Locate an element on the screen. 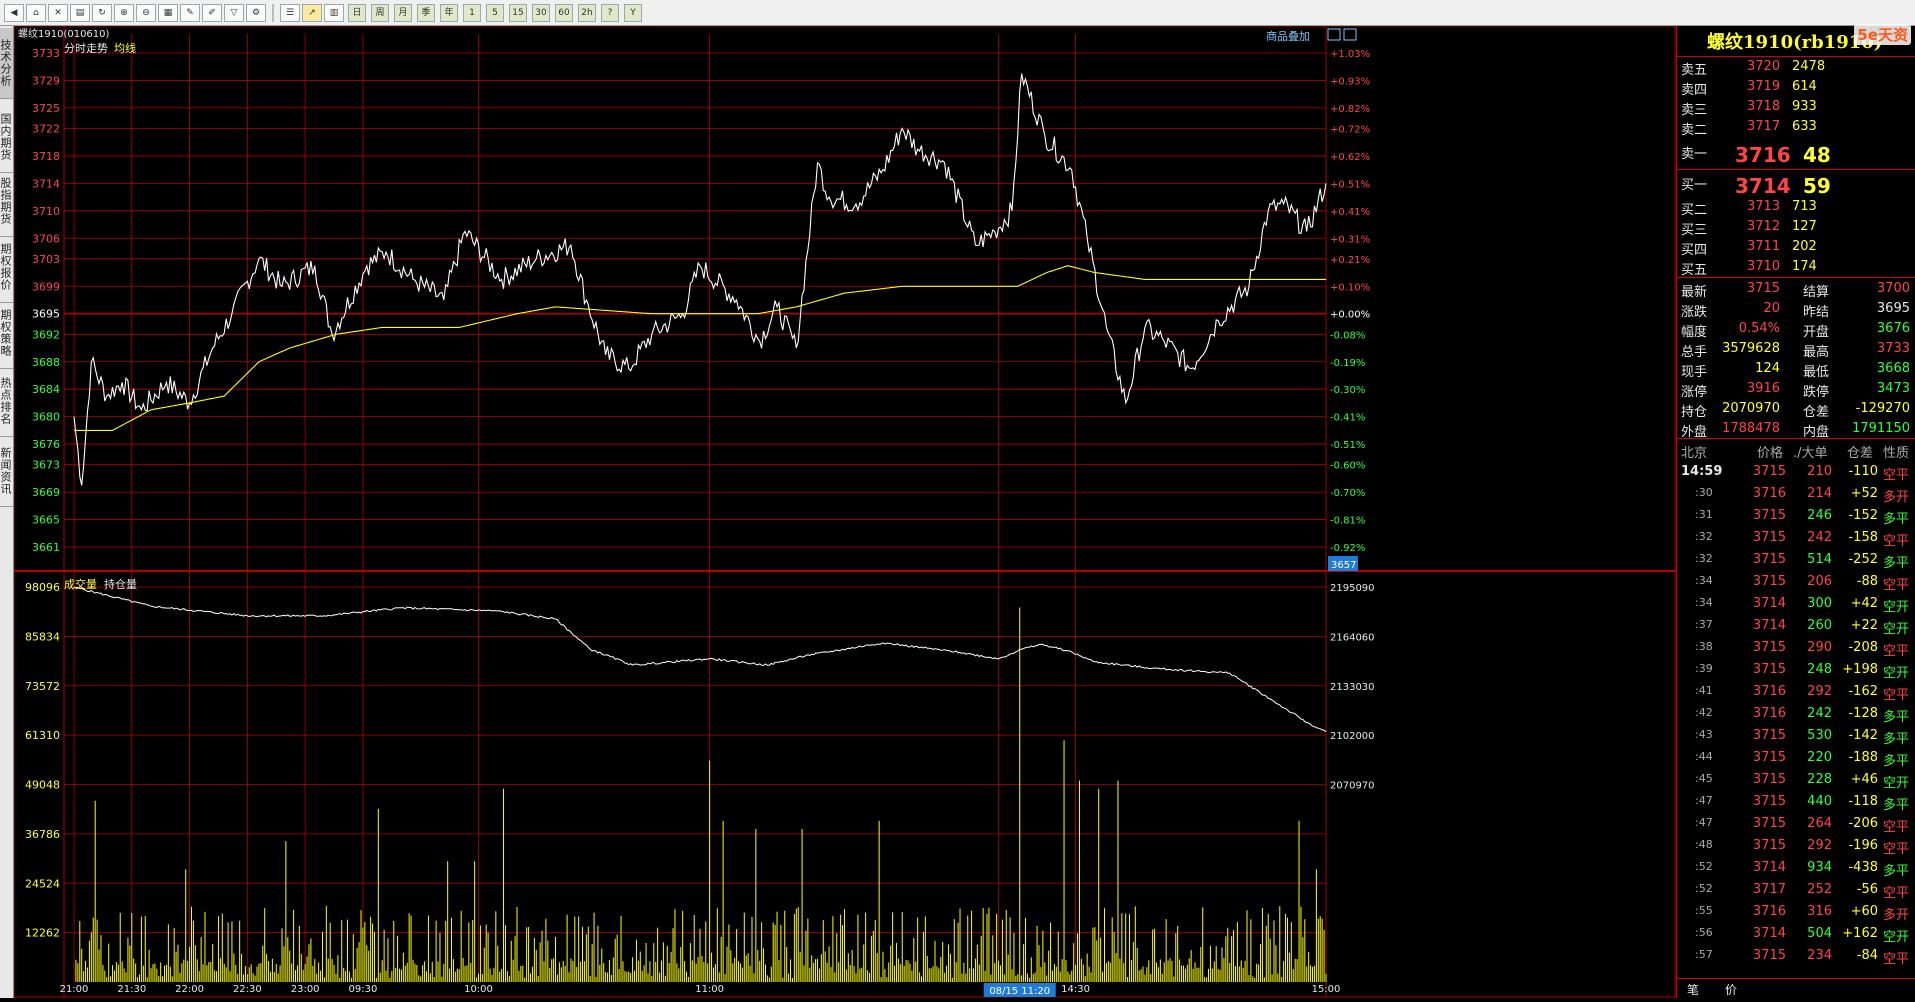 This screenshot has width=1915, height=1002. period-button: ? is located at coordinates (610, 13).